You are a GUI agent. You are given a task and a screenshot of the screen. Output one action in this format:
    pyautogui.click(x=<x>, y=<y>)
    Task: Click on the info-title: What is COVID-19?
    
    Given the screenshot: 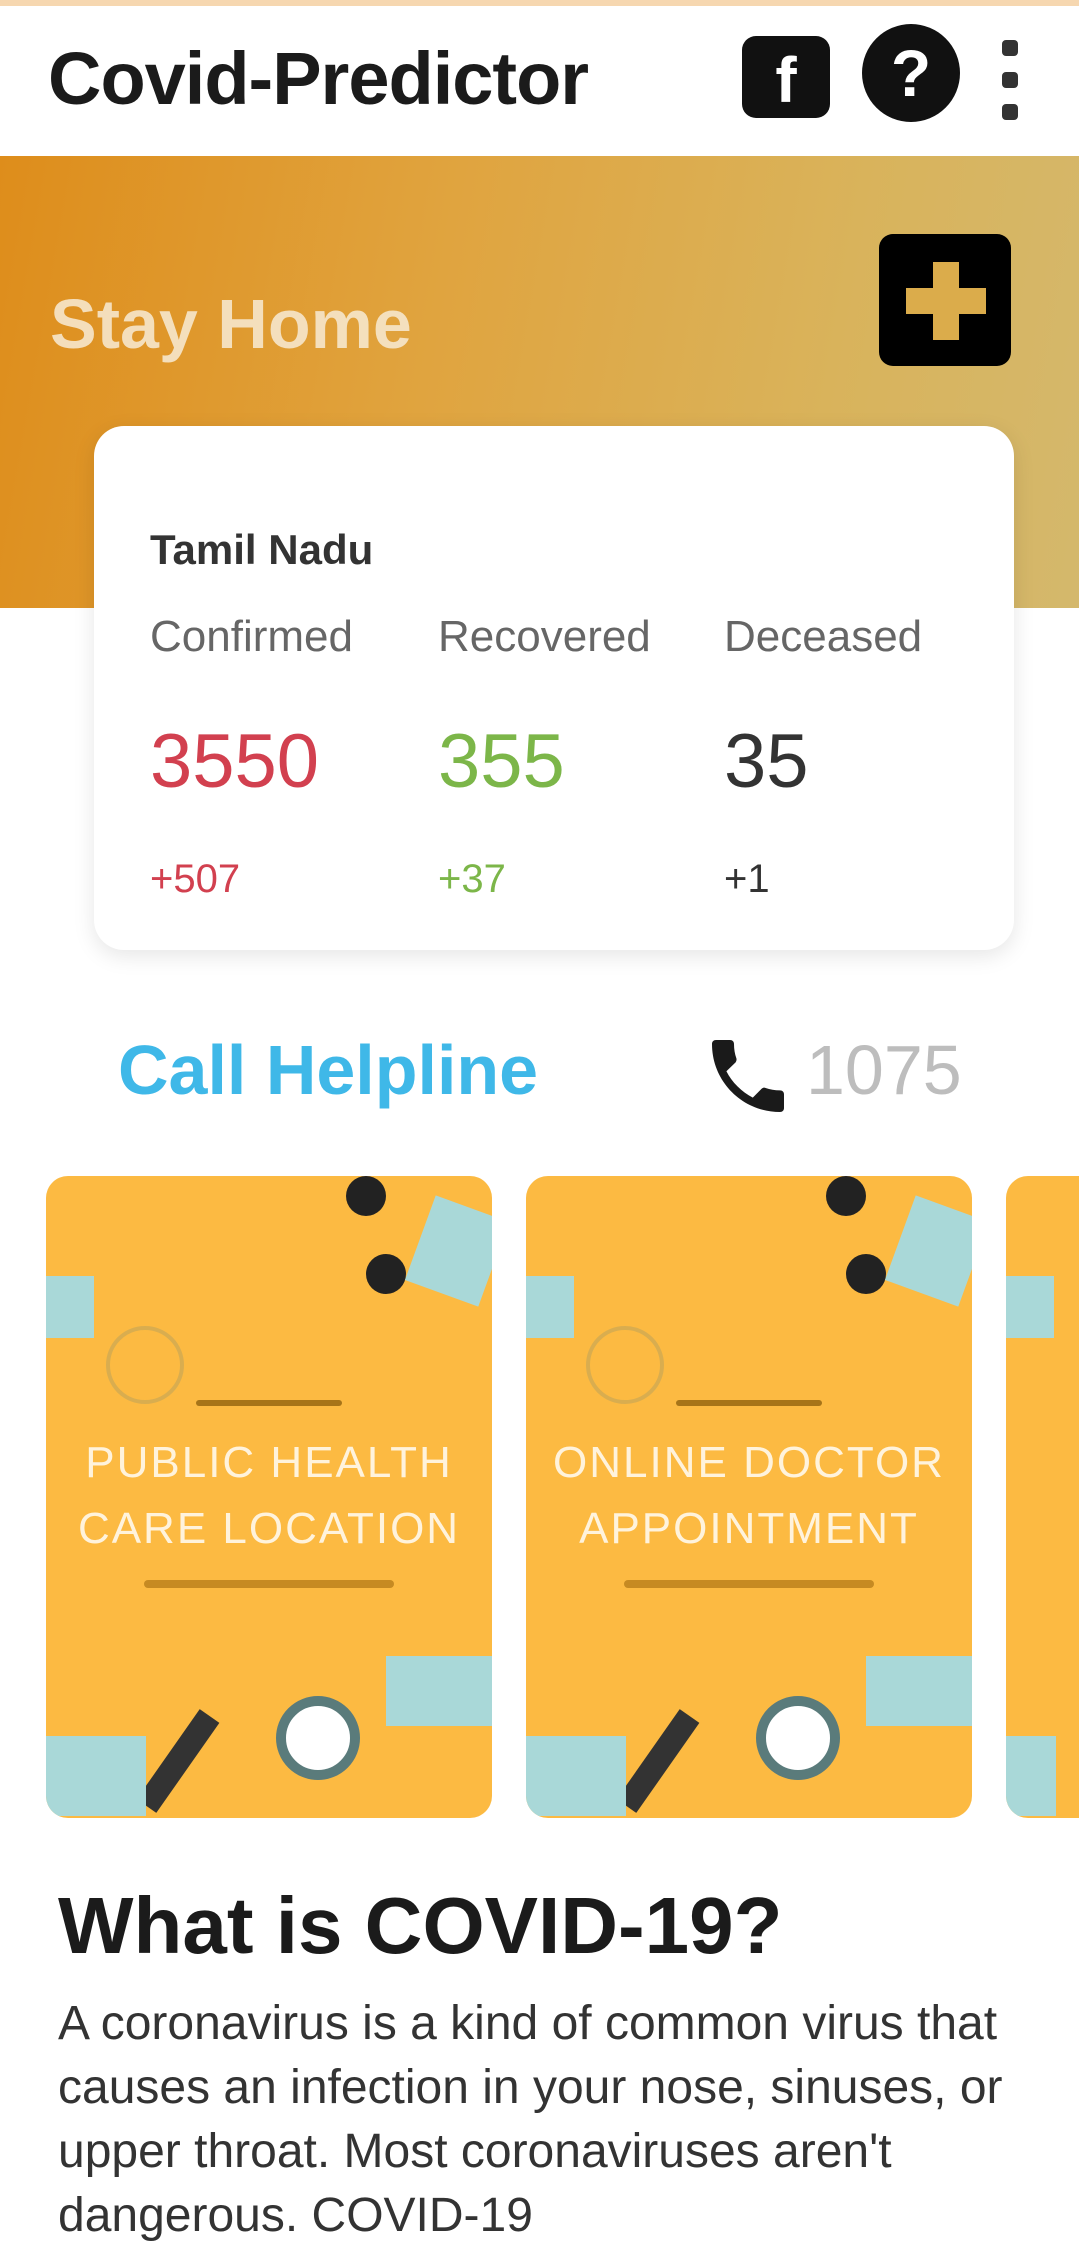 What is the action you would take?
    pyautogui.click(x=420, y=1925)
    